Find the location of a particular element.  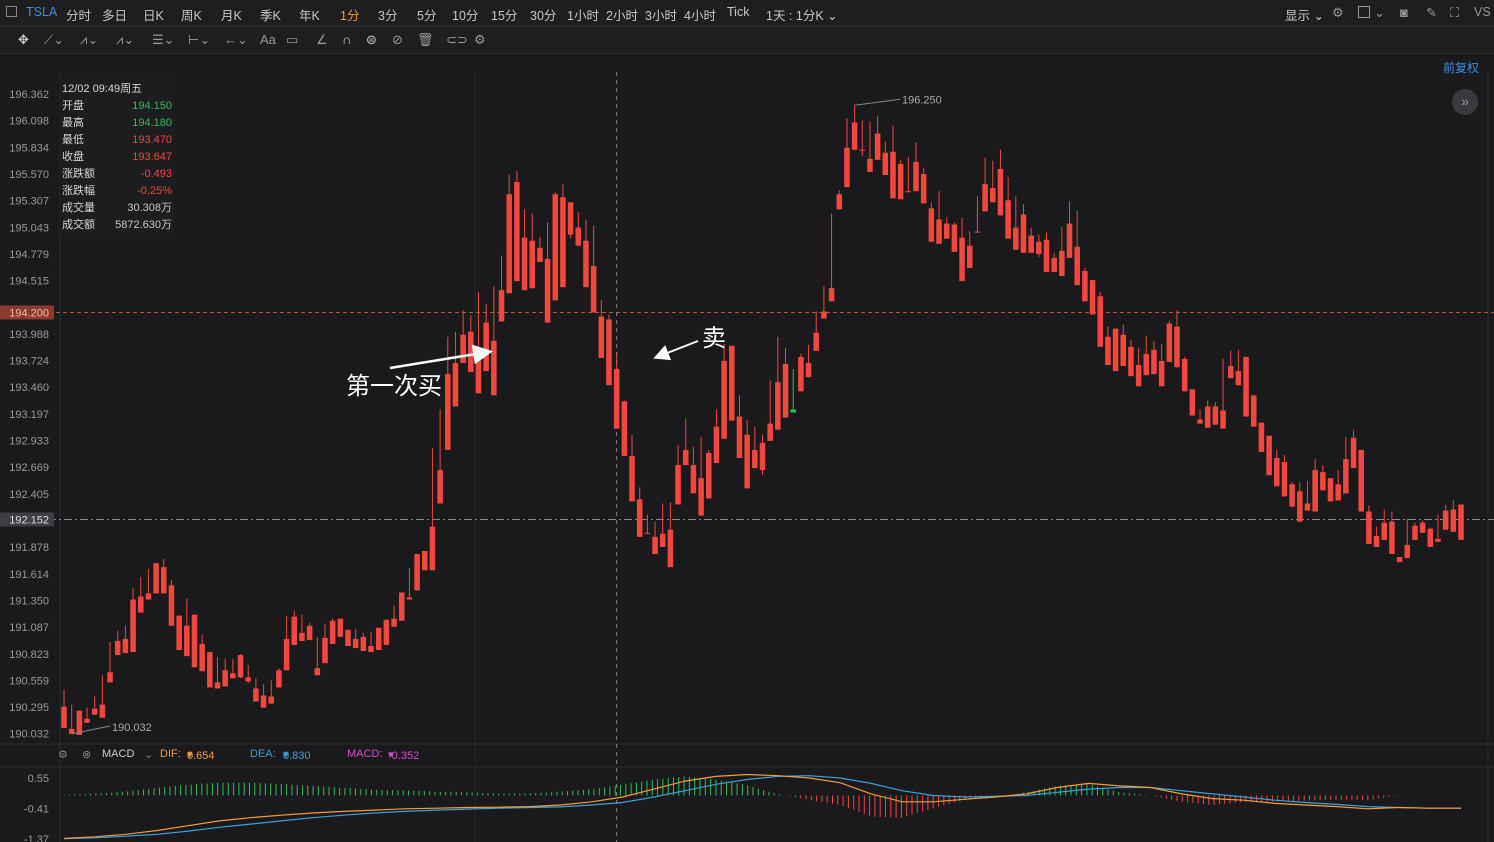

period-tab: 3小时 is located at coordinates (661, 14).